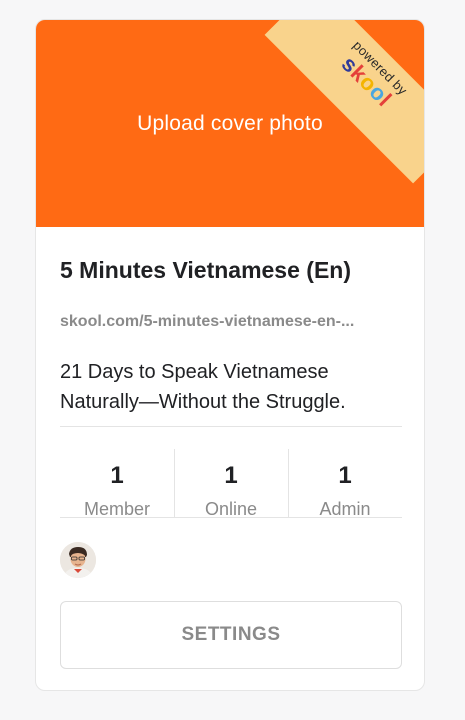 The image size is (465, 720). What do you see at coordinates (344, 102) in the screenshot?
I see `powered-by-skool-ribbon: powered by skool` at bounding box center [344, 102].